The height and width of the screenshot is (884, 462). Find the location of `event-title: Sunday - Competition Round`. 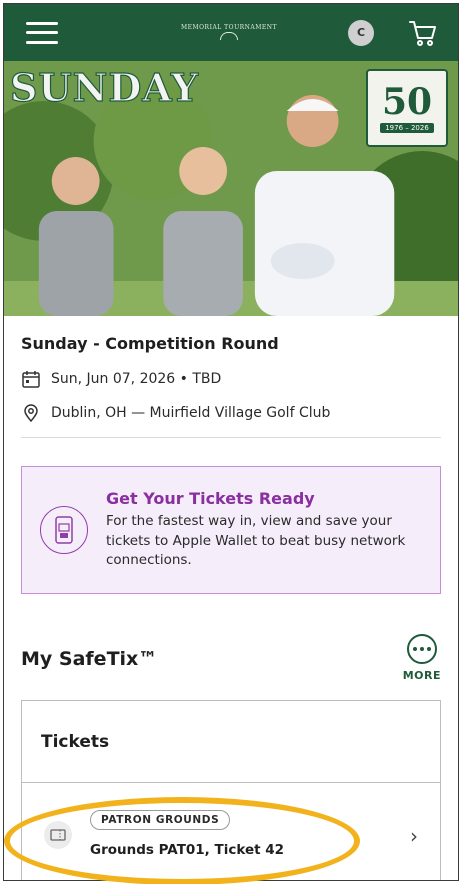

event-title: Sunday - Competition Round is located at coordinates (150, 343).